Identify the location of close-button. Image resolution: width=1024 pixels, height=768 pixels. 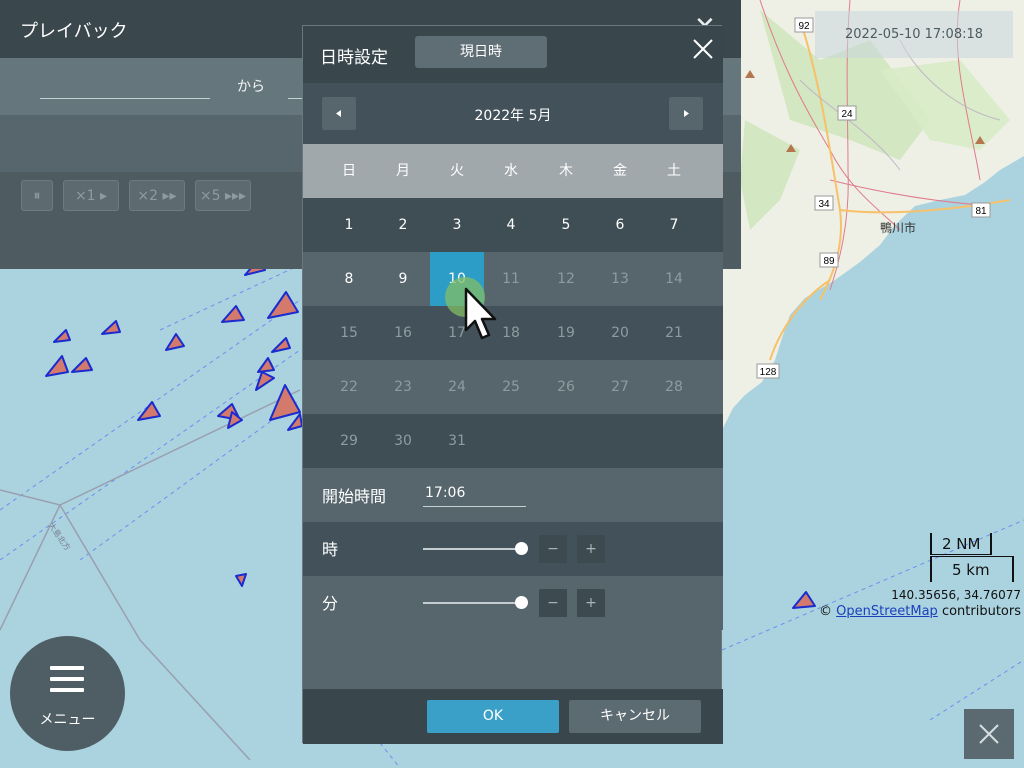
(989, 734).